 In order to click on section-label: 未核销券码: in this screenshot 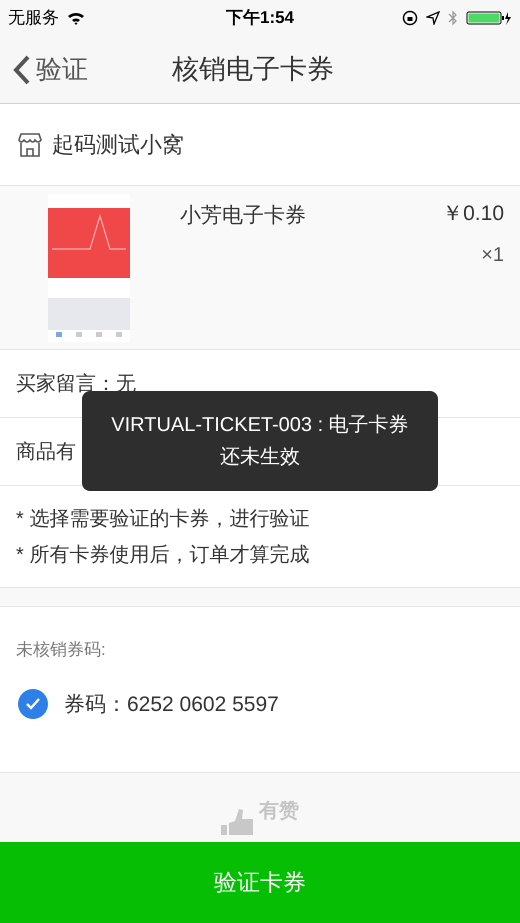, I will do `click(61, 650)`.